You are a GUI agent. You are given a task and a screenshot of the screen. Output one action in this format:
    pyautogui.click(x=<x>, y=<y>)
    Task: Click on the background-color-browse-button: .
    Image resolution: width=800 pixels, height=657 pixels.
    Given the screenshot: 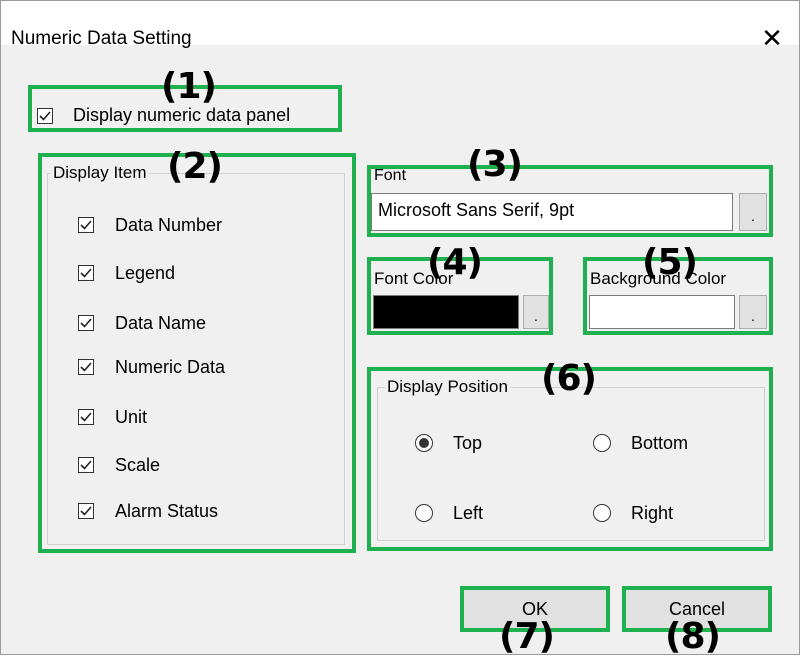 What is the action you would take?
    pyautogui.click(x=753, y=312)
    